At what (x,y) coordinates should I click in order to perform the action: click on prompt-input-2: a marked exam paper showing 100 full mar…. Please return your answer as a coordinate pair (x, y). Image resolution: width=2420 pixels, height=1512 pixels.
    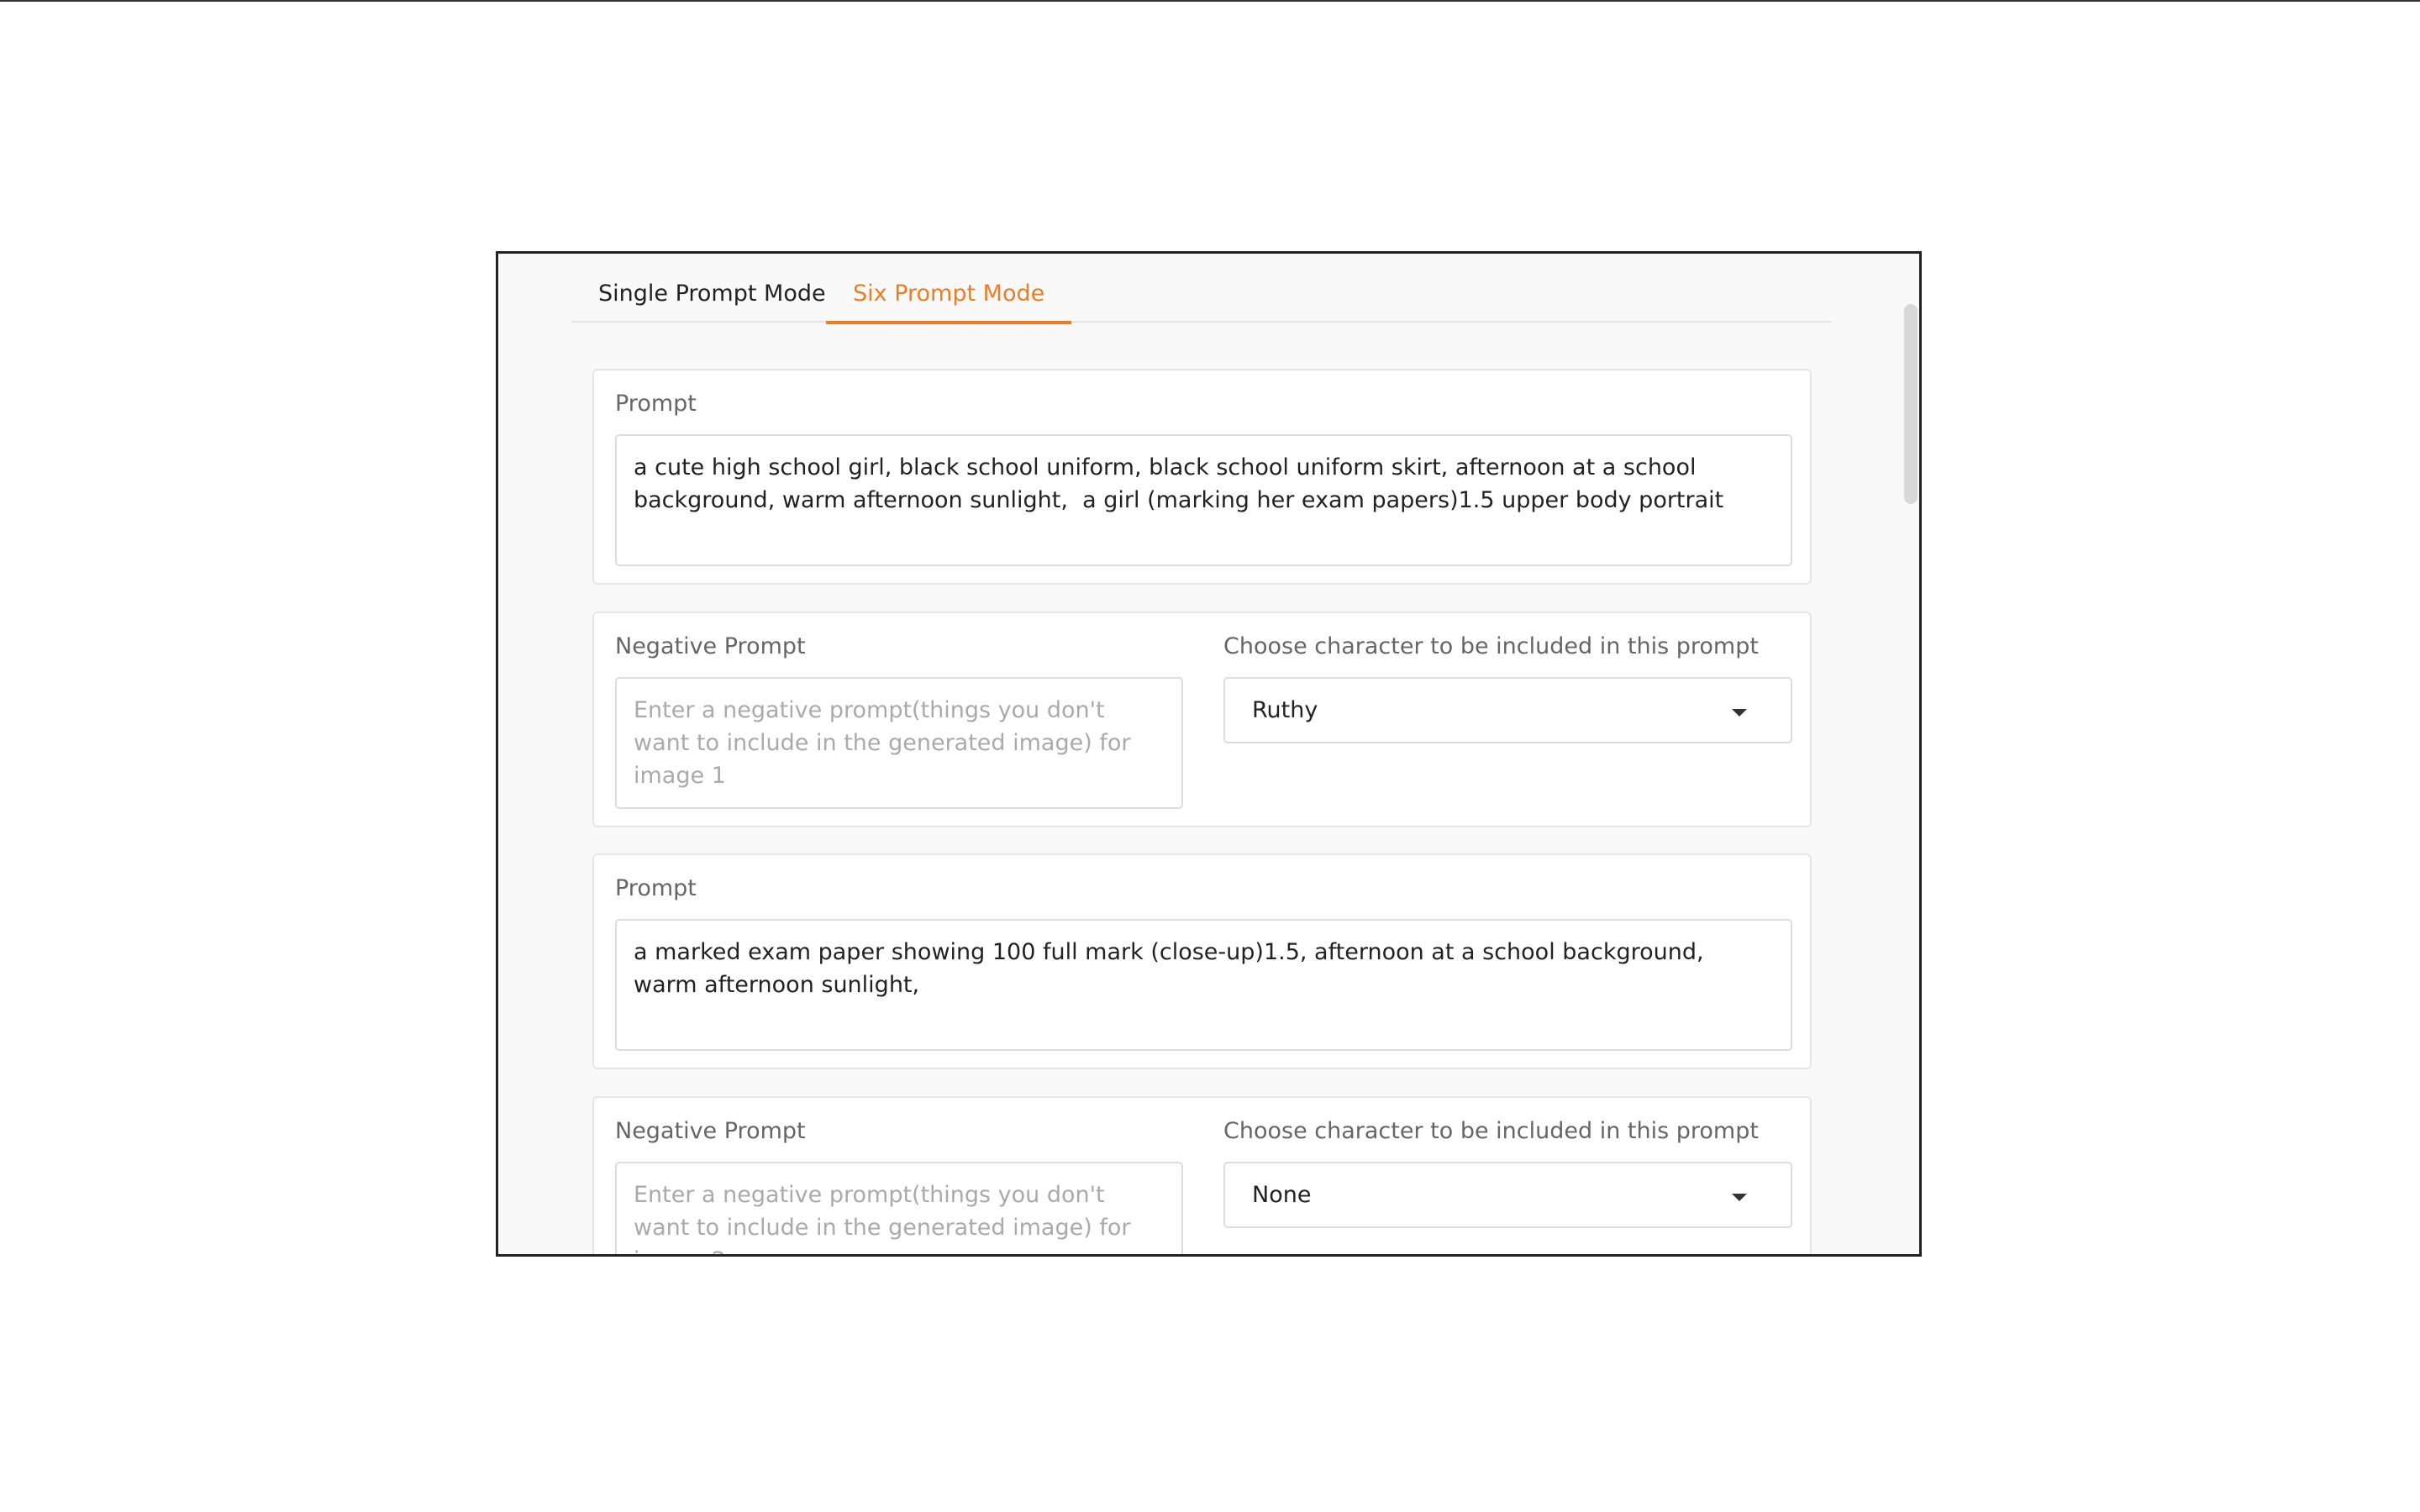
    Looking at the image, I should click on (1203, 985).